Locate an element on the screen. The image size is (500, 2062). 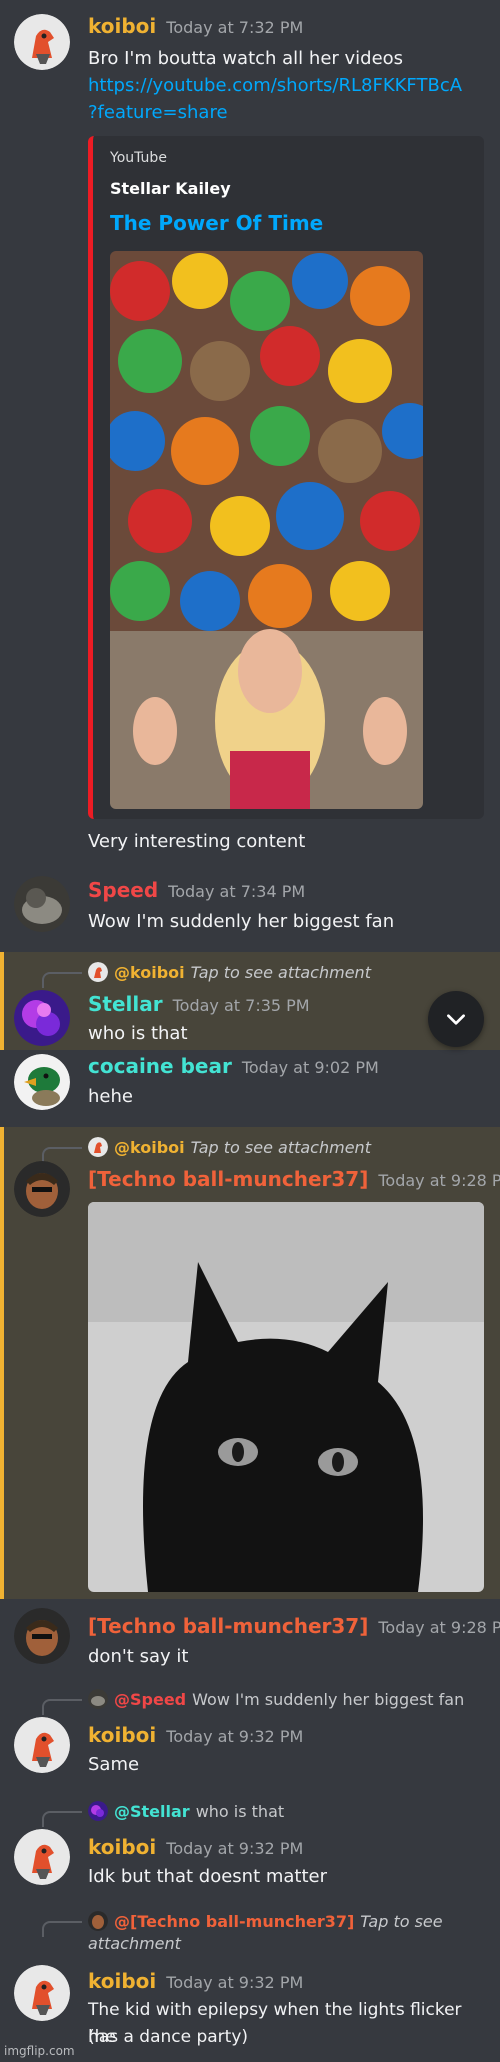
reply-preview: @[Techno ball-muncher37] Tap to see is located at coordinates (265, 1921).